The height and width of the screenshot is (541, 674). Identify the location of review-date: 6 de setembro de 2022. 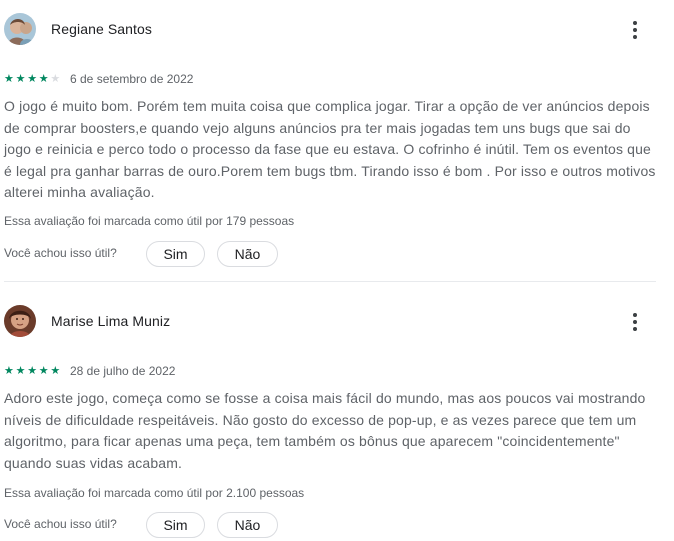
(132, 79).